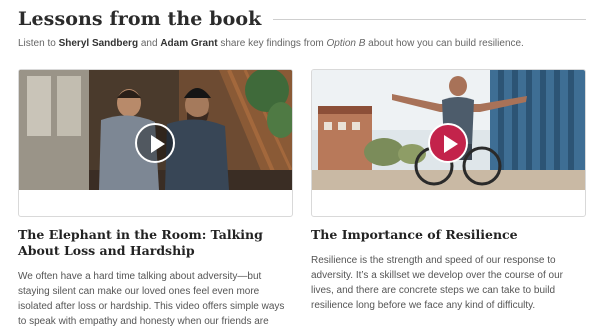 This screenshot has width=600, height=328. What do you see at coordinates (98, 43) in the screenshot?
I see `intro-name-sandberg: Sheryl Sandberg` at bounding box center [98, 43].